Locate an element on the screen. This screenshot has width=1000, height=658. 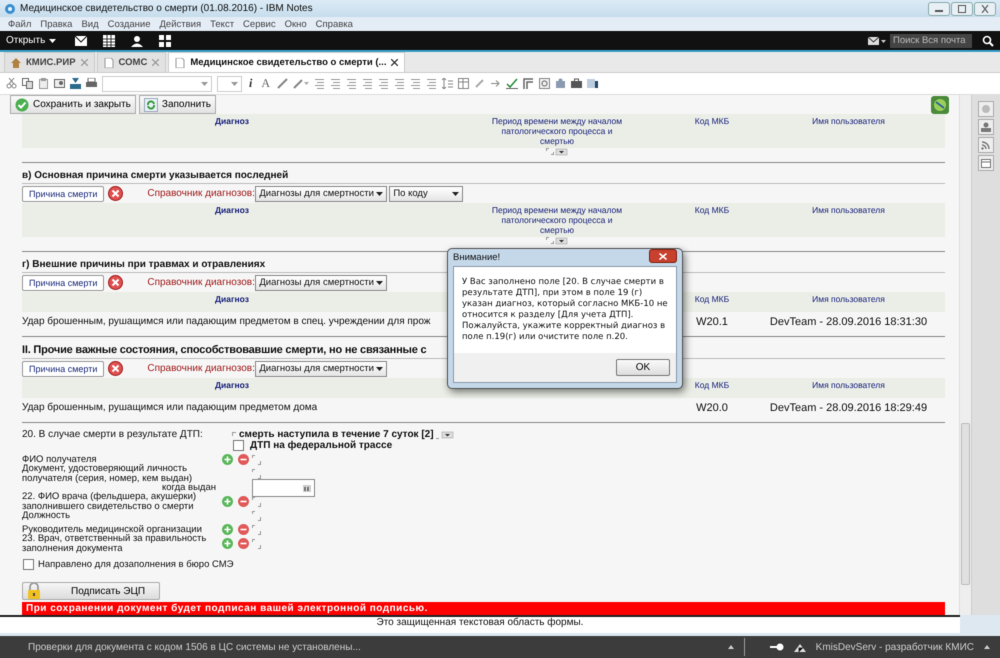
field-label: когда выдан is located at coordinates (189, 487).